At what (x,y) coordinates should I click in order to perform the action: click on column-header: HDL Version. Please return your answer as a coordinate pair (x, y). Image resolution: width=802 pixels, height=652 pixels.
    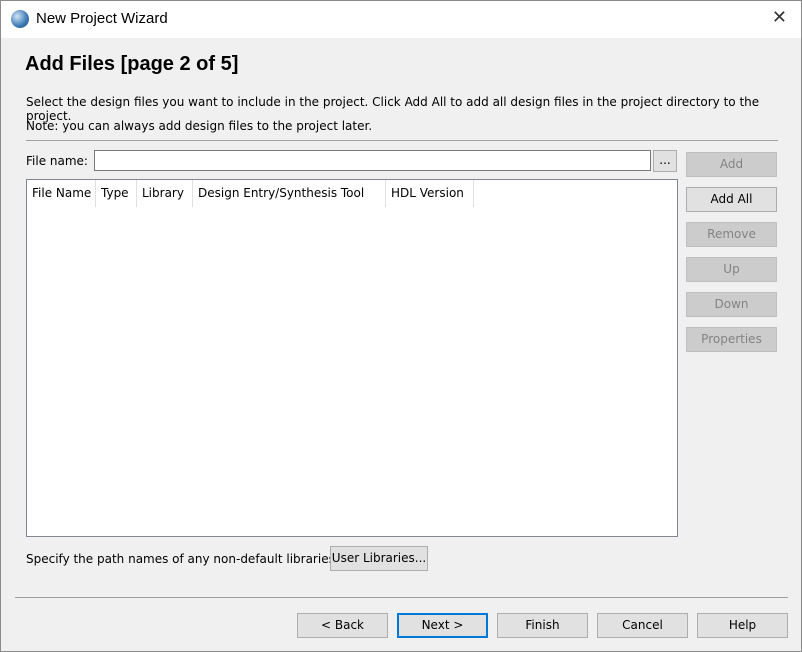
    Looking at the image, I should click on (430, 193).